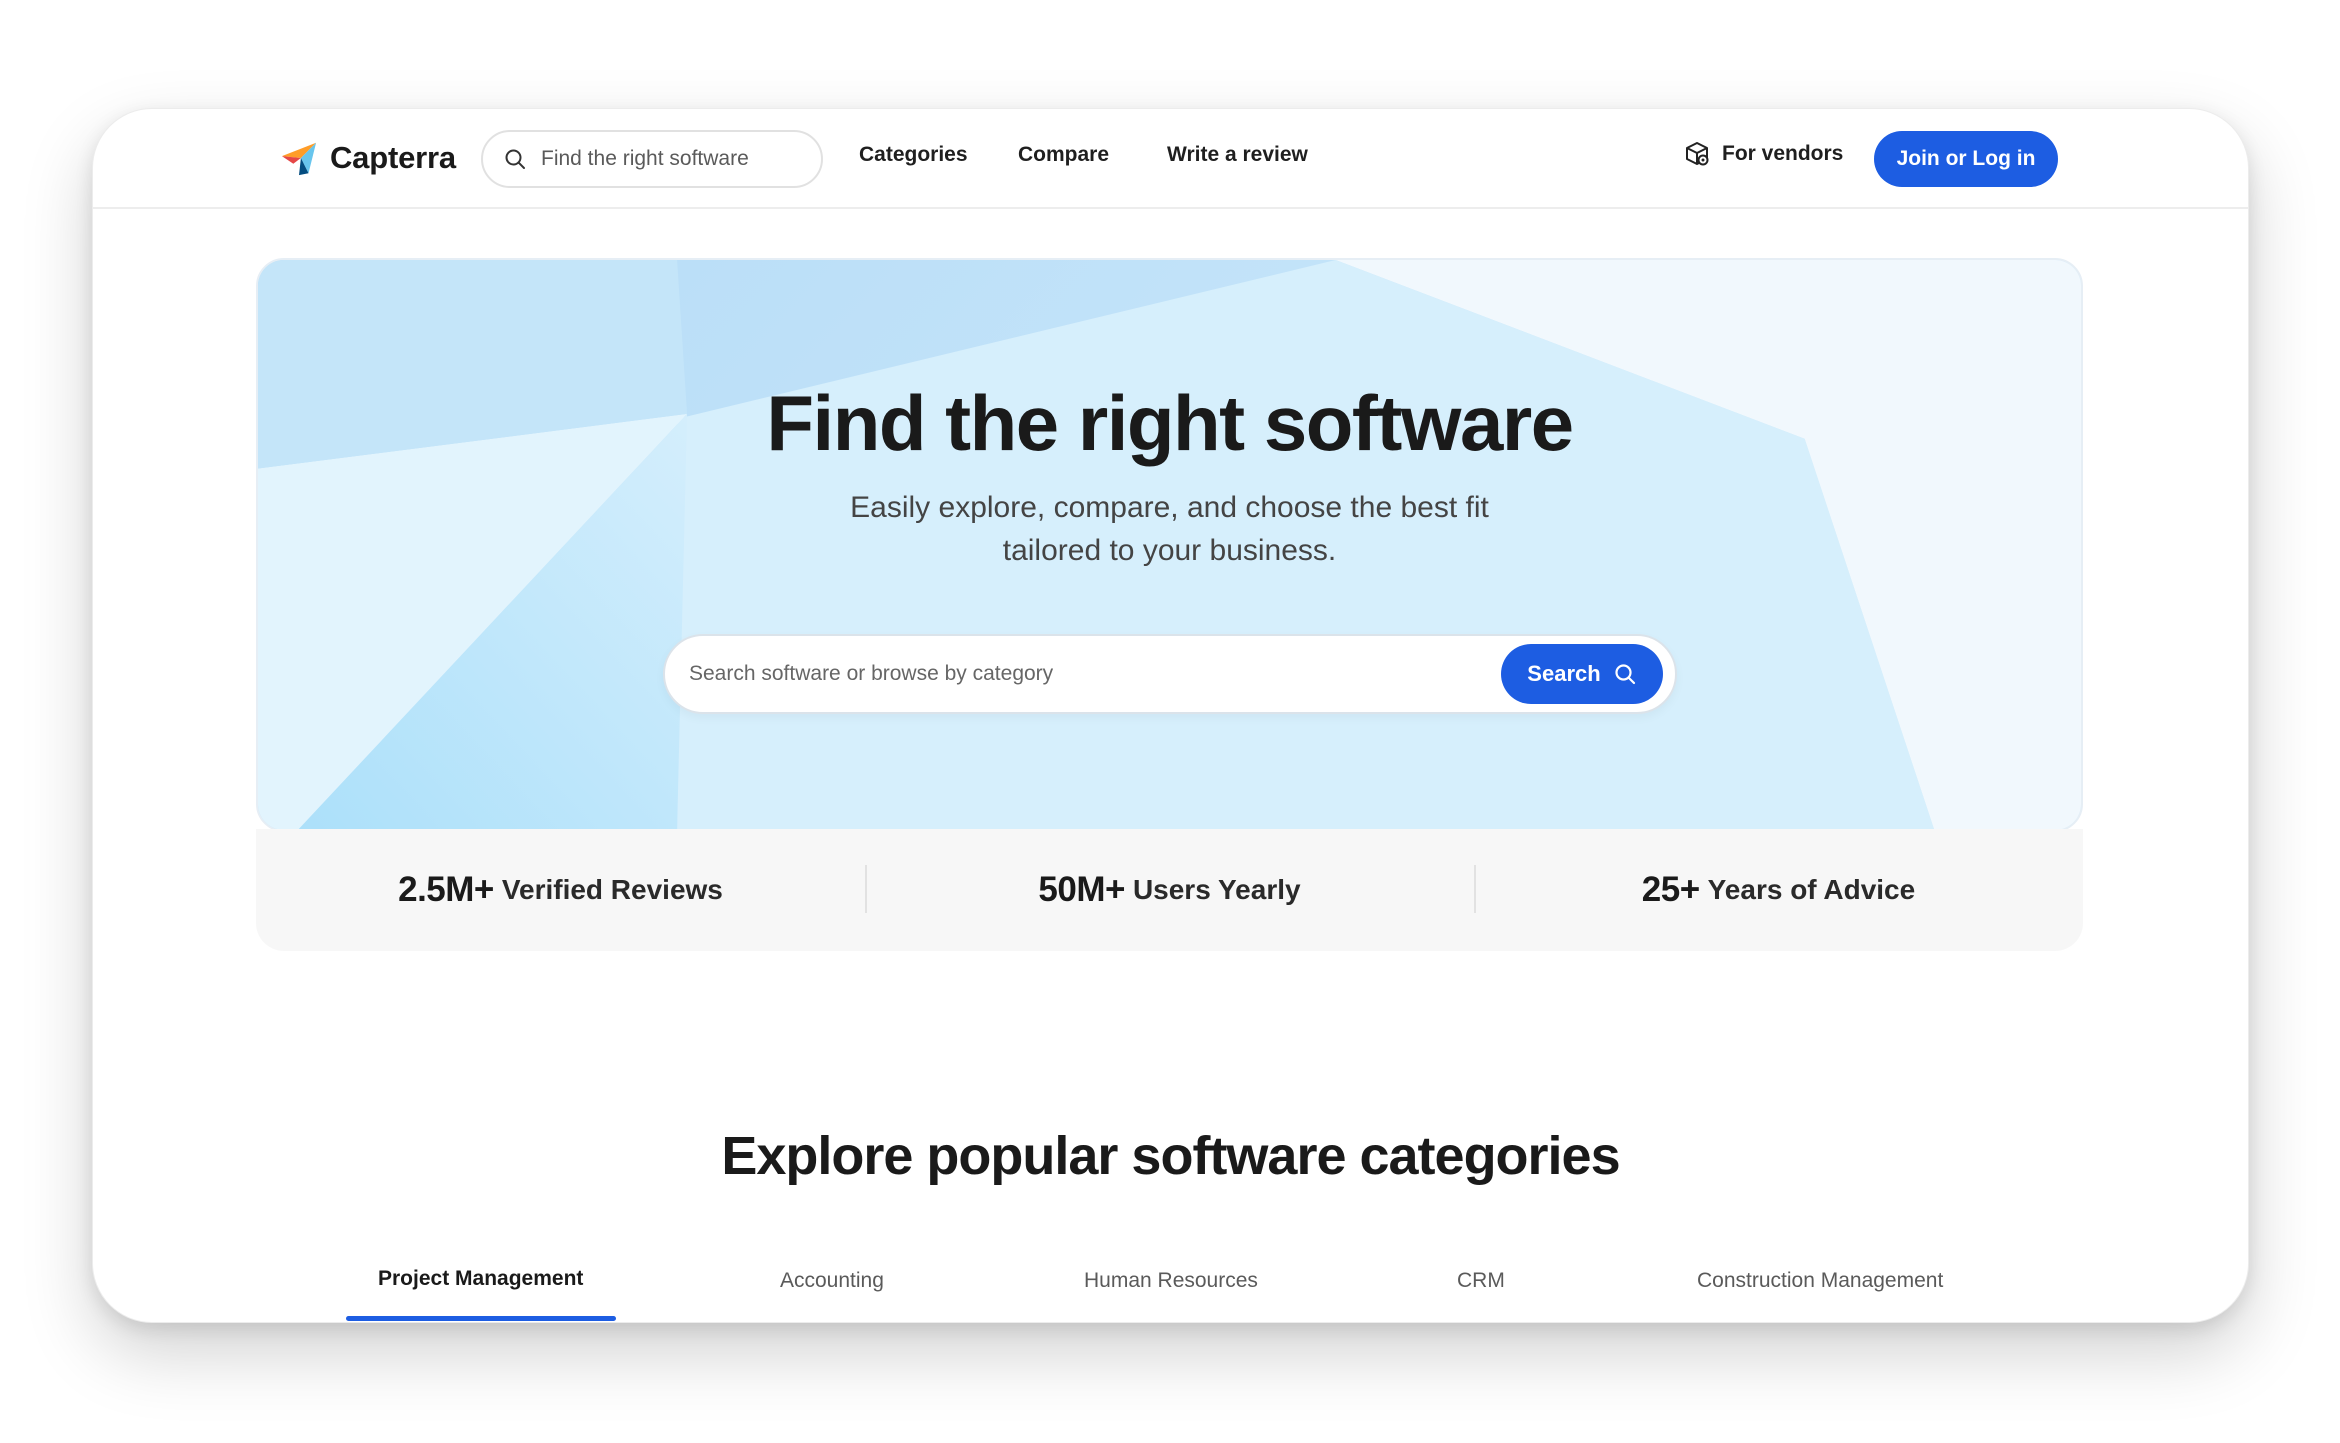  What do you see at coordinates (1169, 550) in the screenshot?
I see `hero-subtitle-line2: tailored to your business.` at bounding box center [1169, 550].